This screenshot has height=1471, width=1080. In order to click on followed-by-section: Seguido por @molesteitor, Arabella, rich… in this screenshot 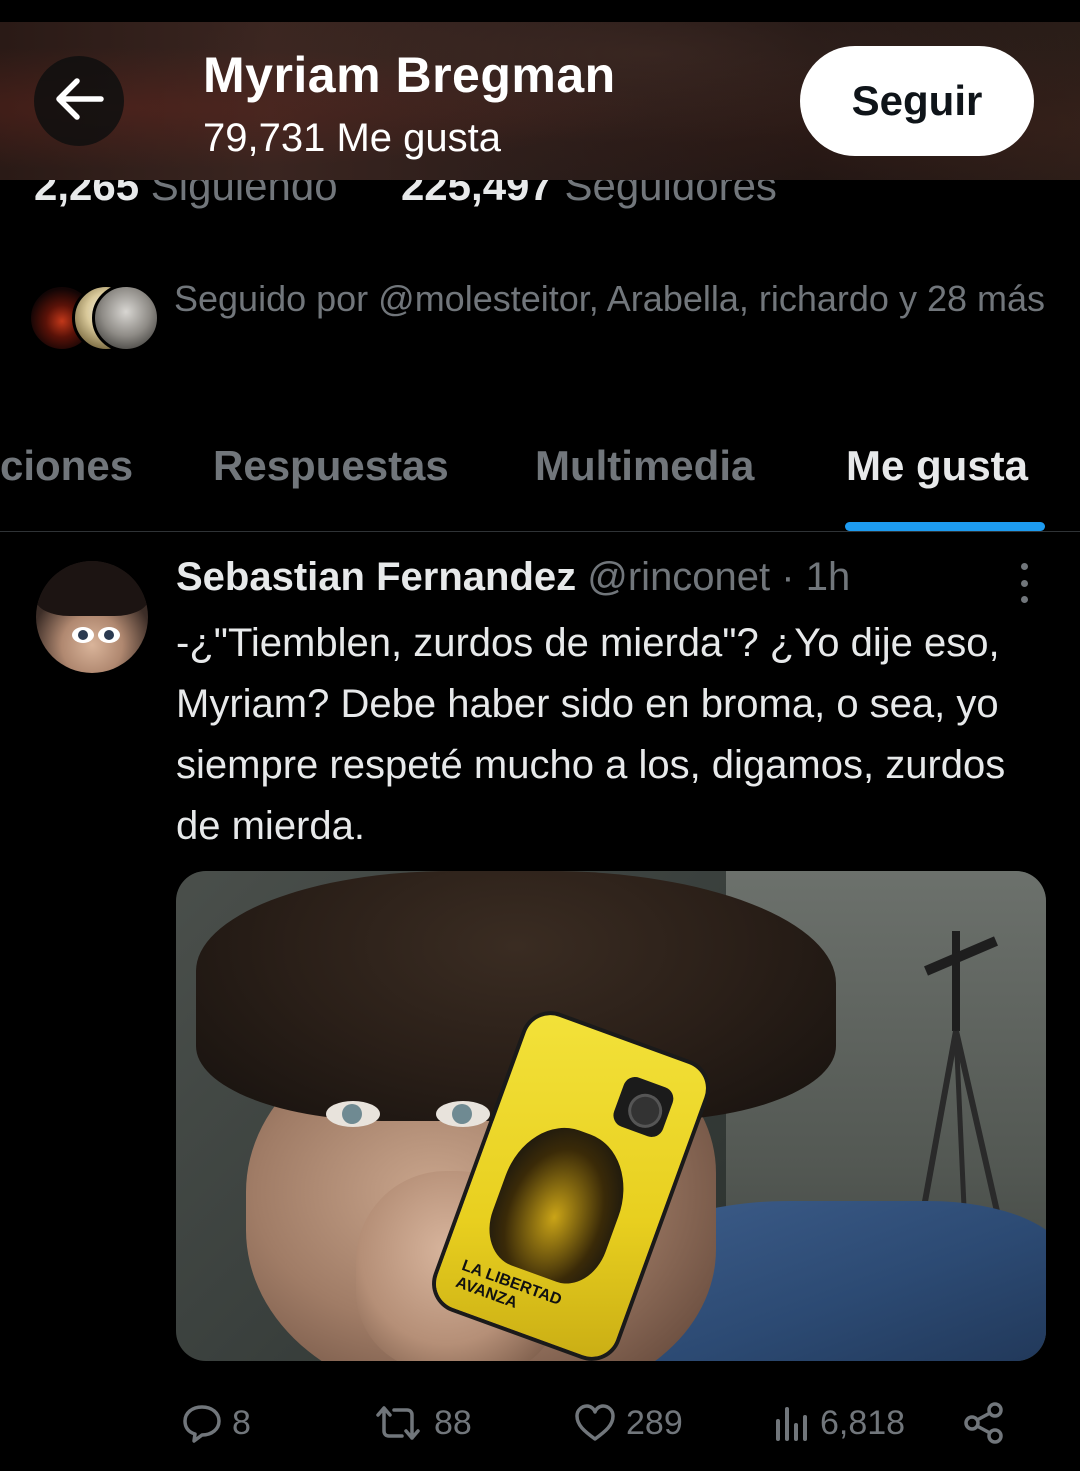, I will do `click(543, 322)`.